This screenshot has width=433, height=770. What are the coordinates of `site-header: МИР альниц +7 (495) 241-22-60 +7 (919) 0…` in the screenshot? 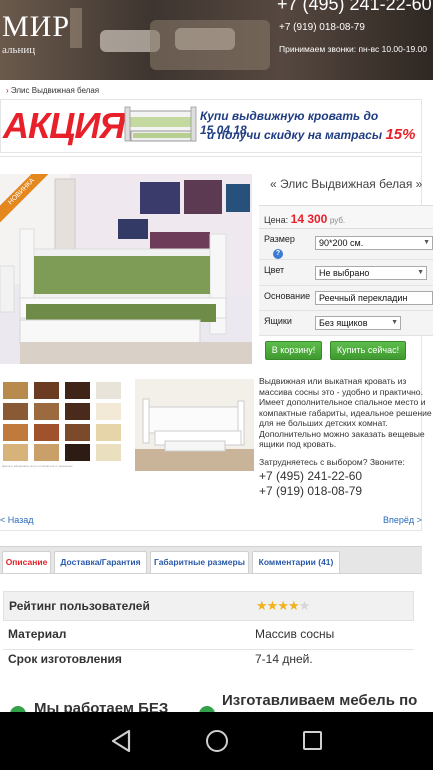 It's located at (216, 40).